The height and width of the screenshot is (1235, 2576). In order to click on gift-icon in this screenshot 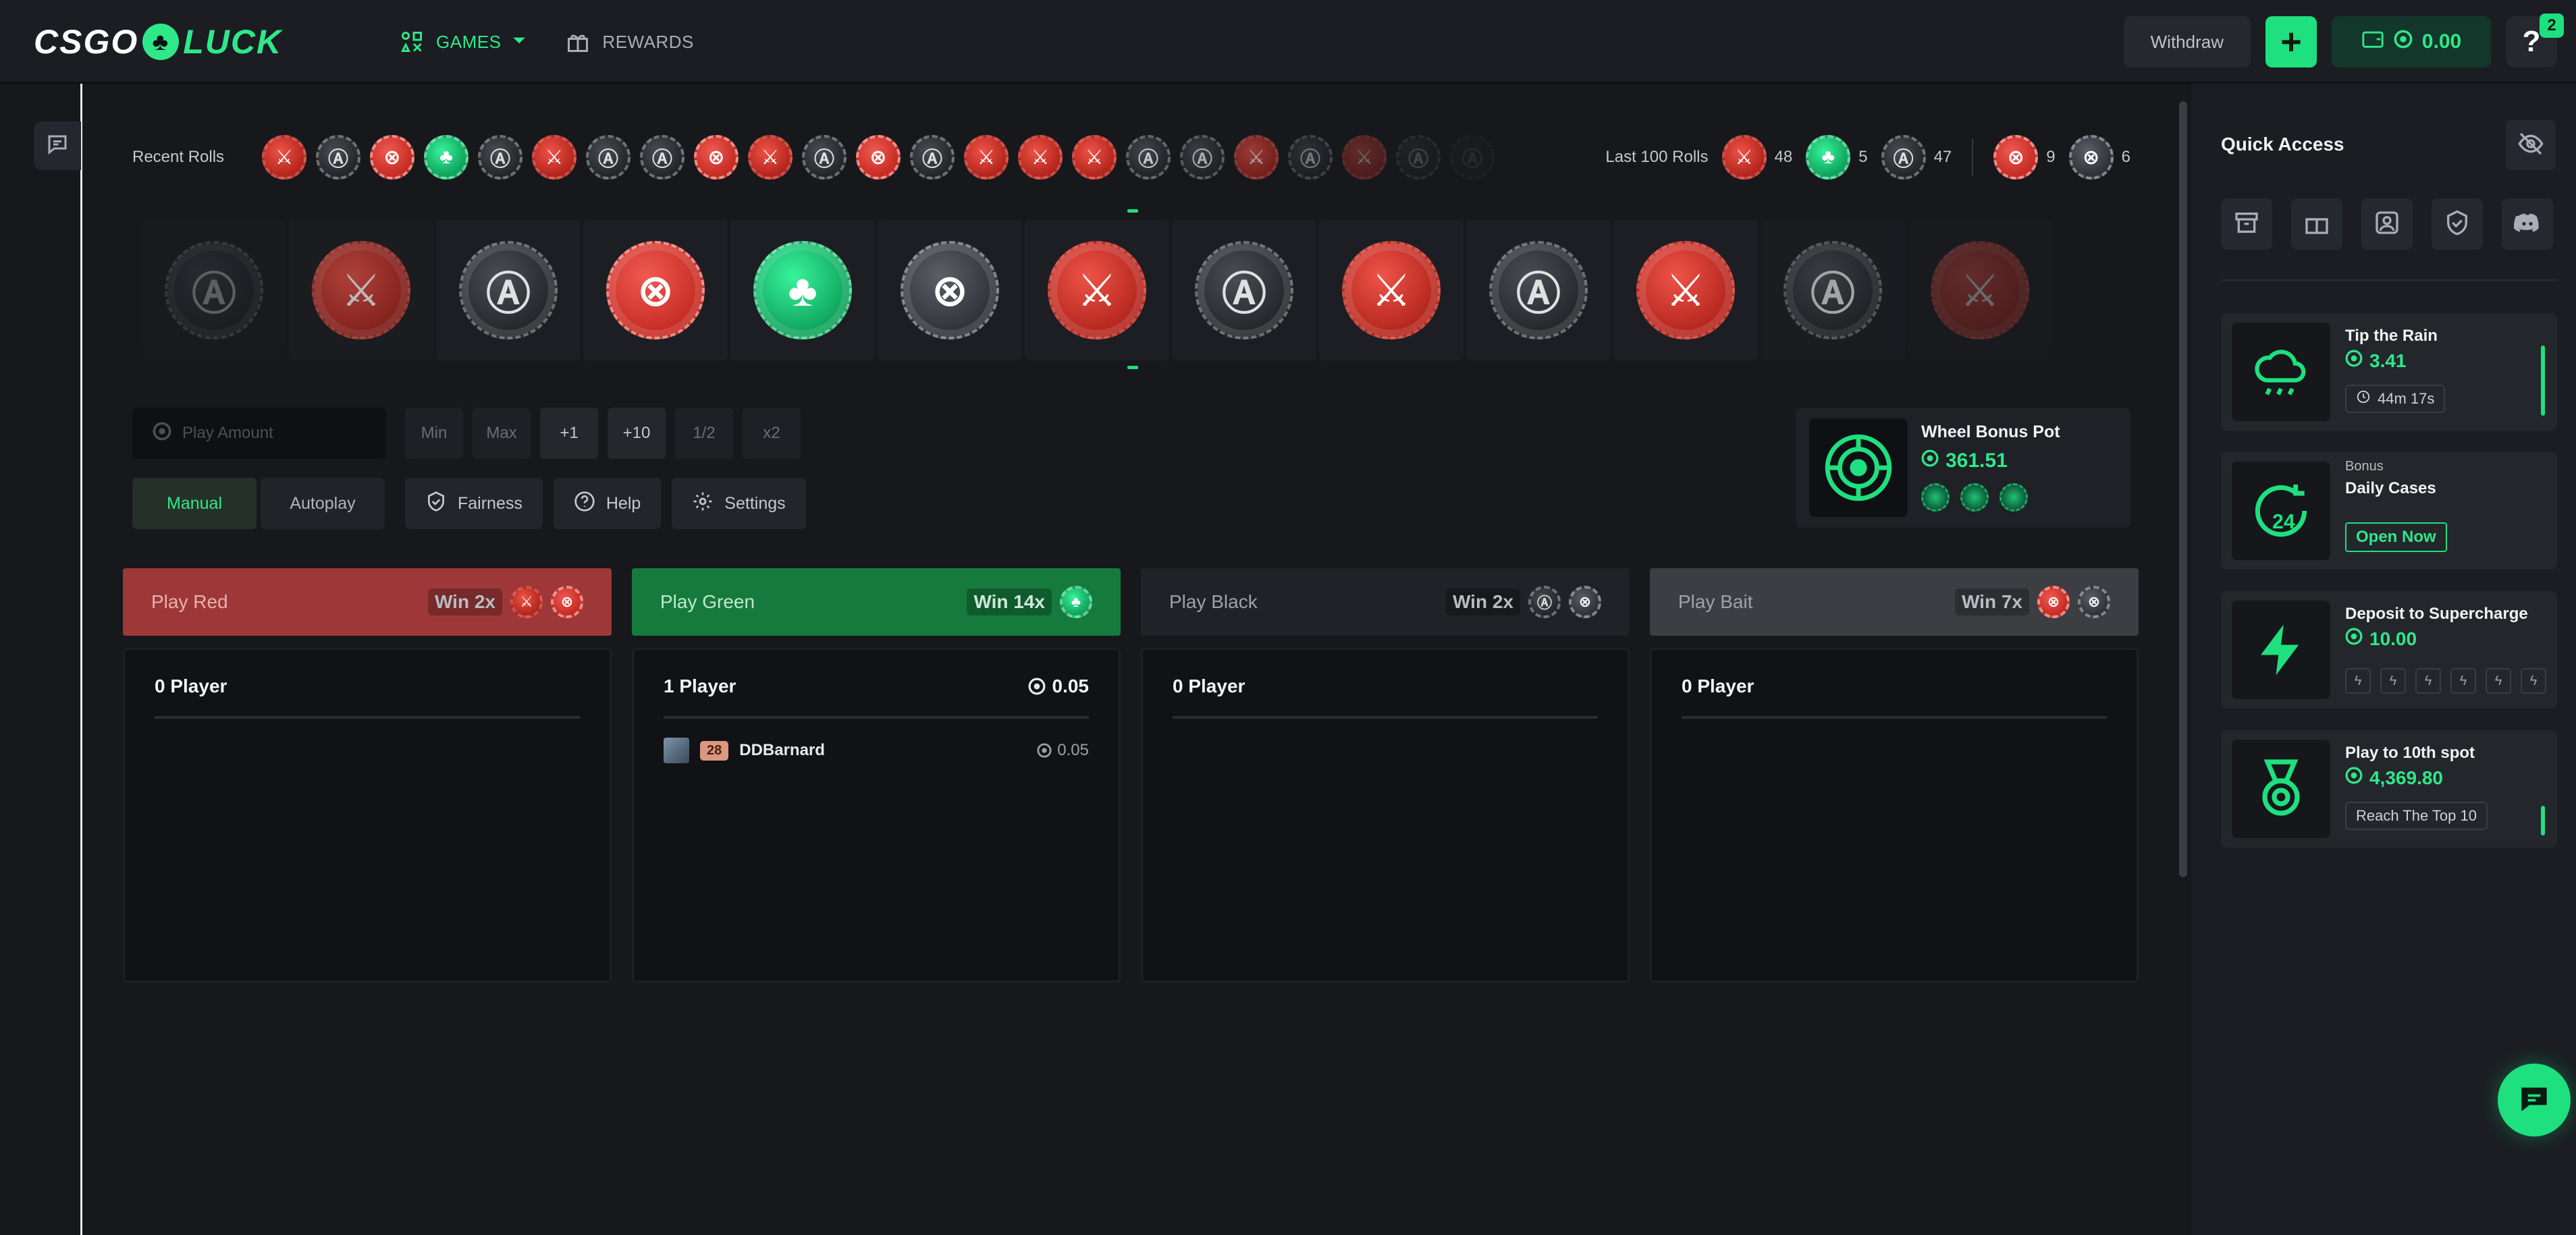, I will do `click(2316, 224)`.